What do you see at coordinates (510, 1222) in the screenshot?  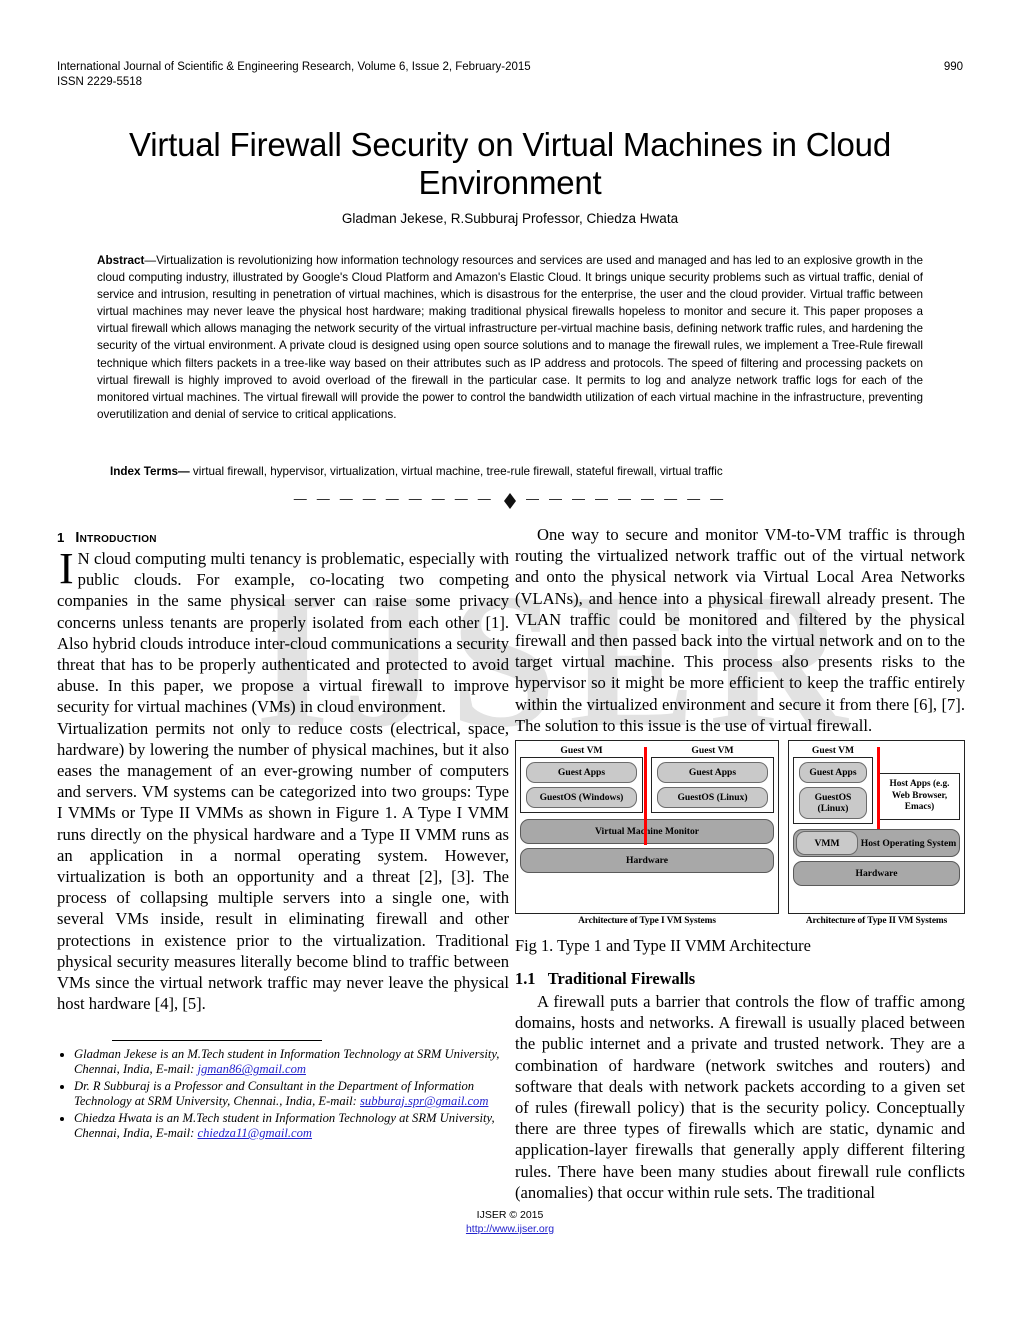 I see `page-footer: IJSER © 2015 http://www.ijser.org` at bounding box center [510, 1222].